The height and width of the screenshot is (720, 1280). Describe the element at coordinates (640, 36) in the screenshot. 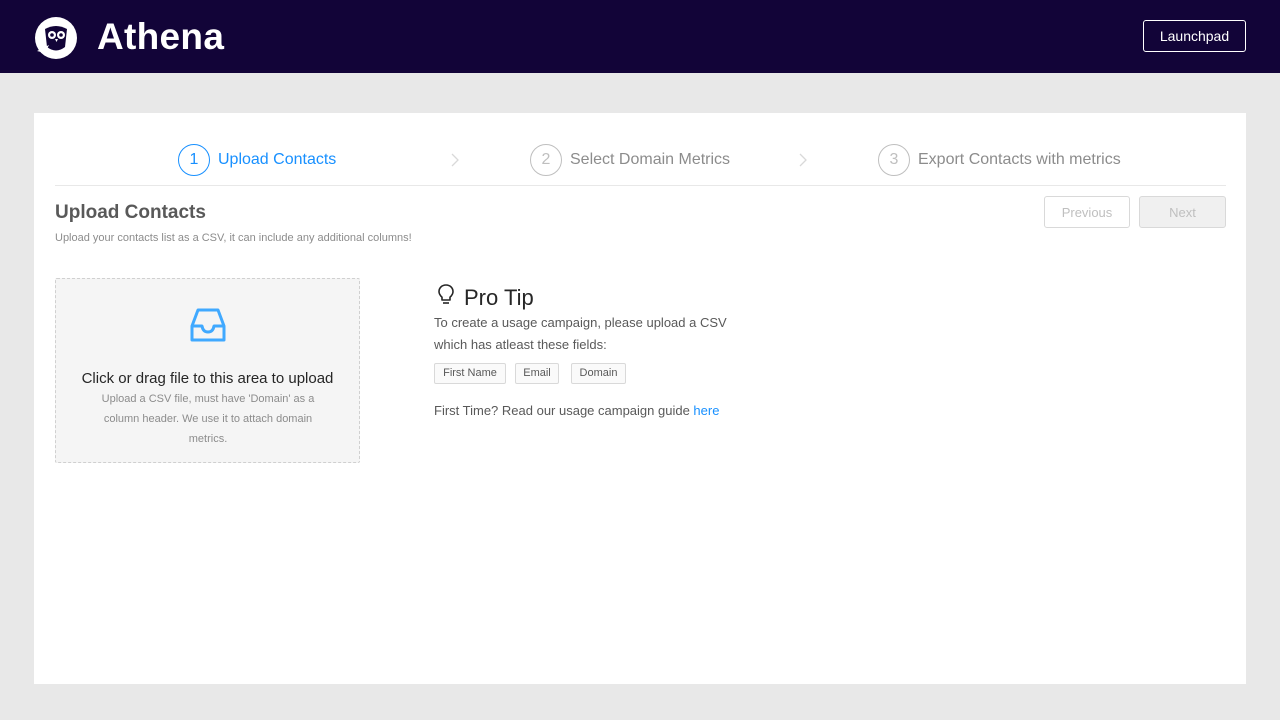

I see `top-bar: Athena Launchpad` at that location.